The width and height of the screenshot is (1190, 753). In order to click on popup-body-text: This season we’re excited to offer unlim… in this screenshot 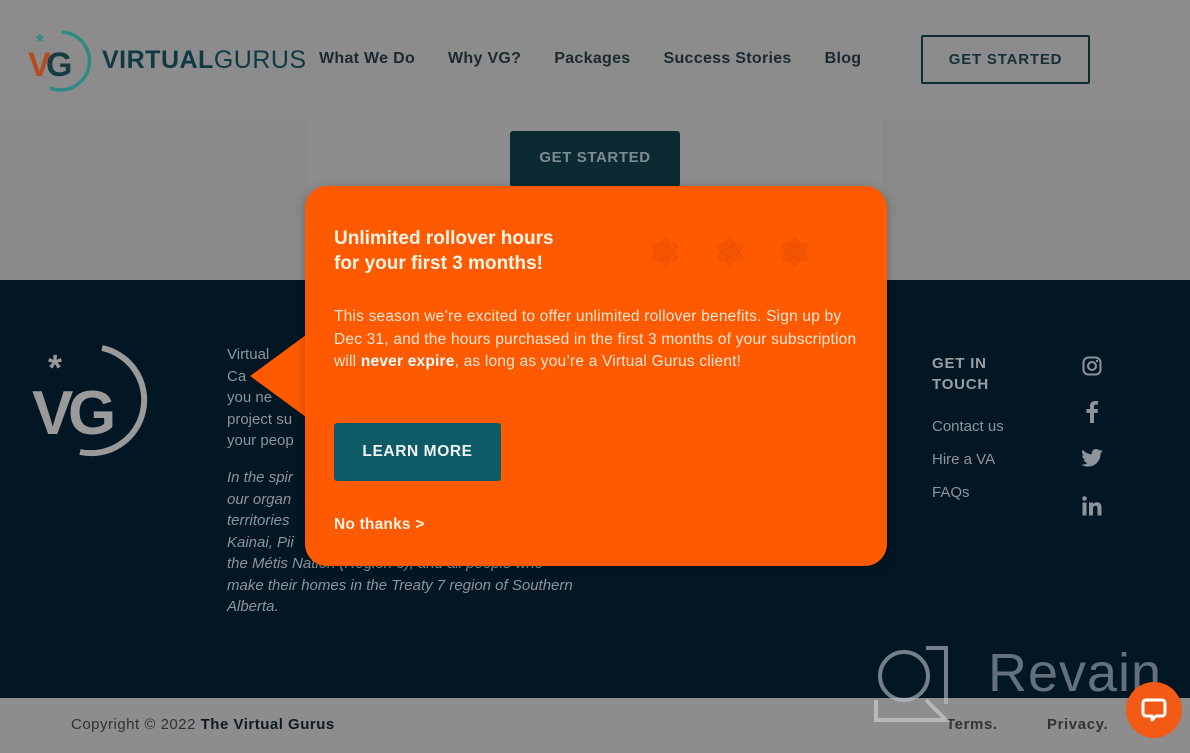, I will do `click(595, 339)`.